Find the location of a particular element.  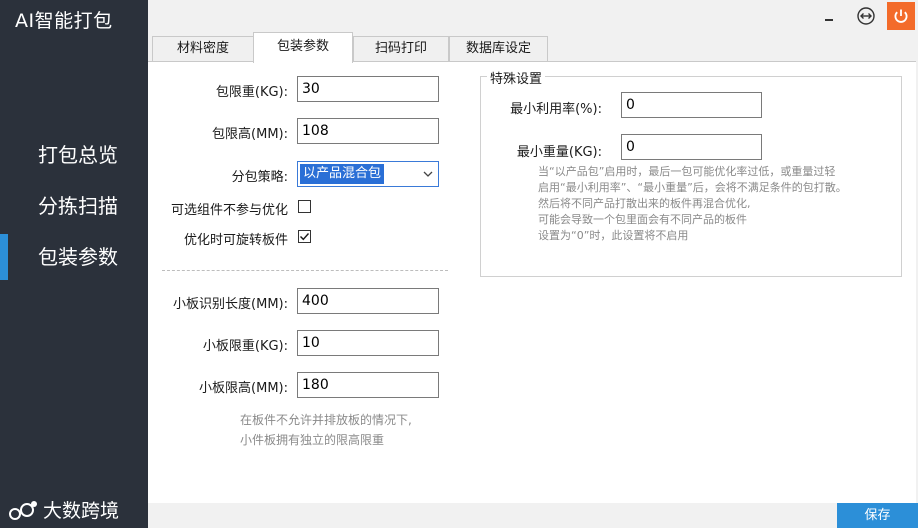

resize-button is located at coordinates (866, 16).